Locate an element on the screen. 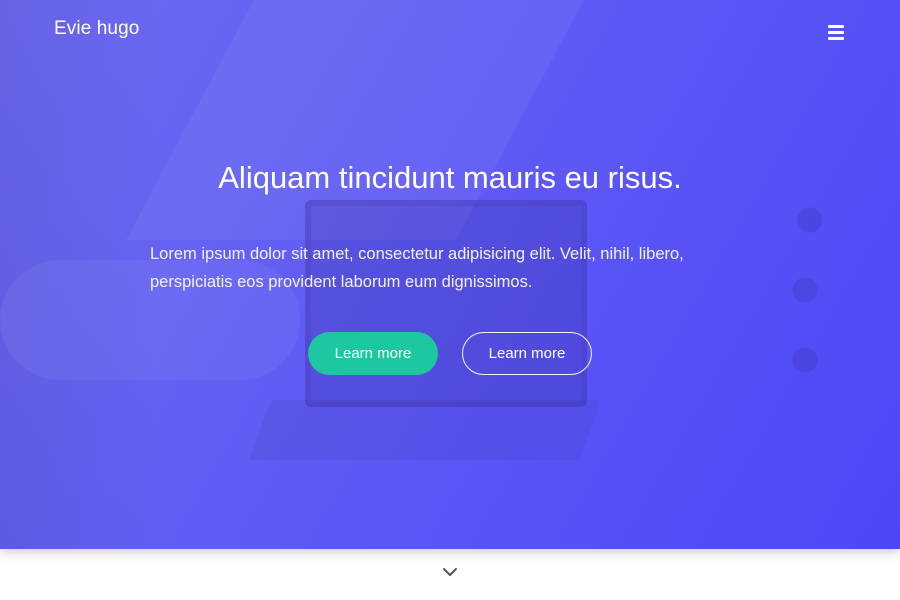  chevron-down-icon is located at coordinates (450, 572).